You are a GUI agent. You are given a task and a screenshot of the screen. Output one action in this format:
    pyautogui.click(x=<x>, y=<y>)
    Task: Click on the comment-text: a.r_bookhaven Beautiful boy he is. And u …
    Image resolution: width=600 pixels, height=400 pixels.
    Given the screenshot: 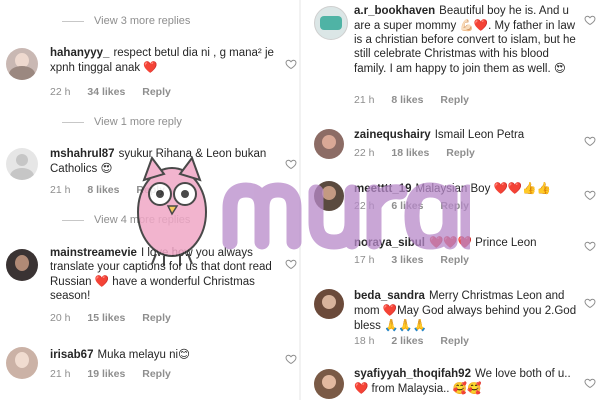 What is the action you would take?
    pyautogui.click(x=465, y=40)
    